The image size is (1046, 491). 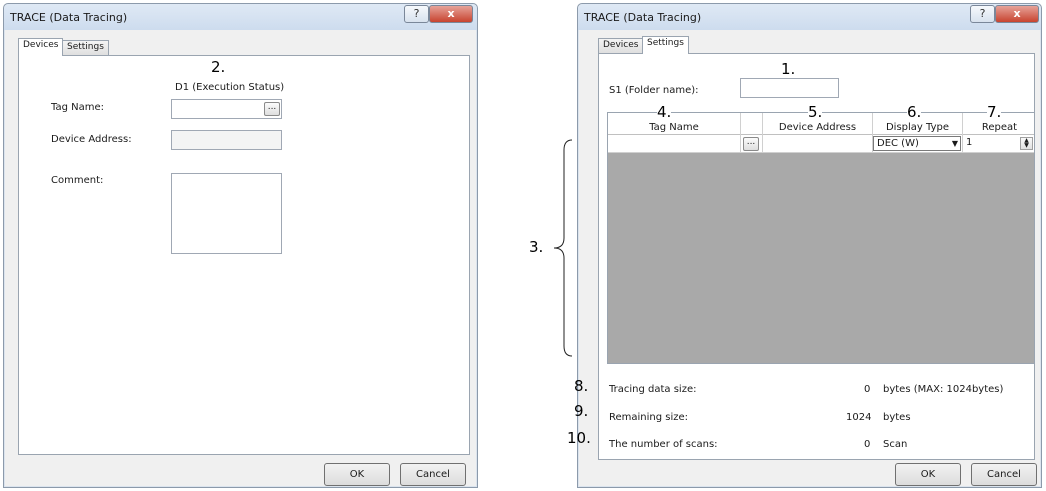 I want to click on cell-display-type: DEC (W) ▼, so click(x=918, y=144).